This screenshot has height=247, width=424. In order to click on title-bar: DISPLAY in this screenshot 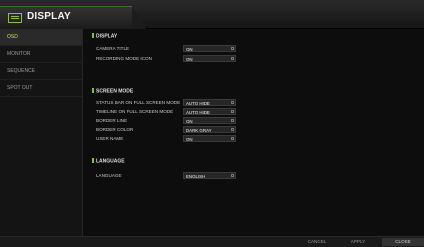, I will do `click(212, 14)`.